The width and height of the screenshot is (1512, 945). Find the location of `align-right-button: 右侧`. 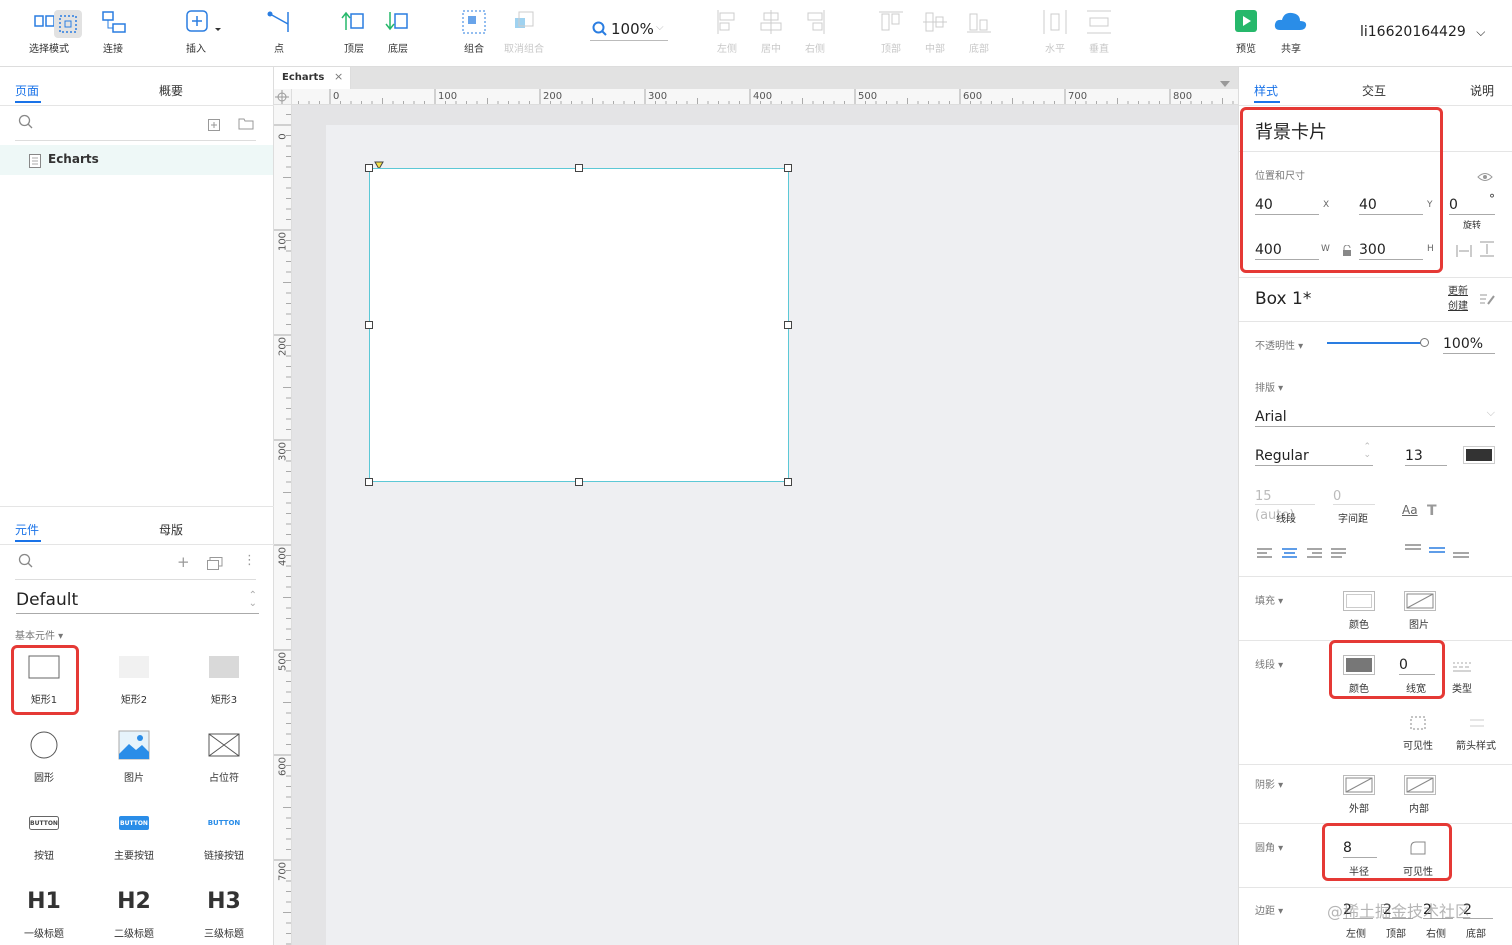

align-right-button: 右侧 is located at coordinates (815, 31).